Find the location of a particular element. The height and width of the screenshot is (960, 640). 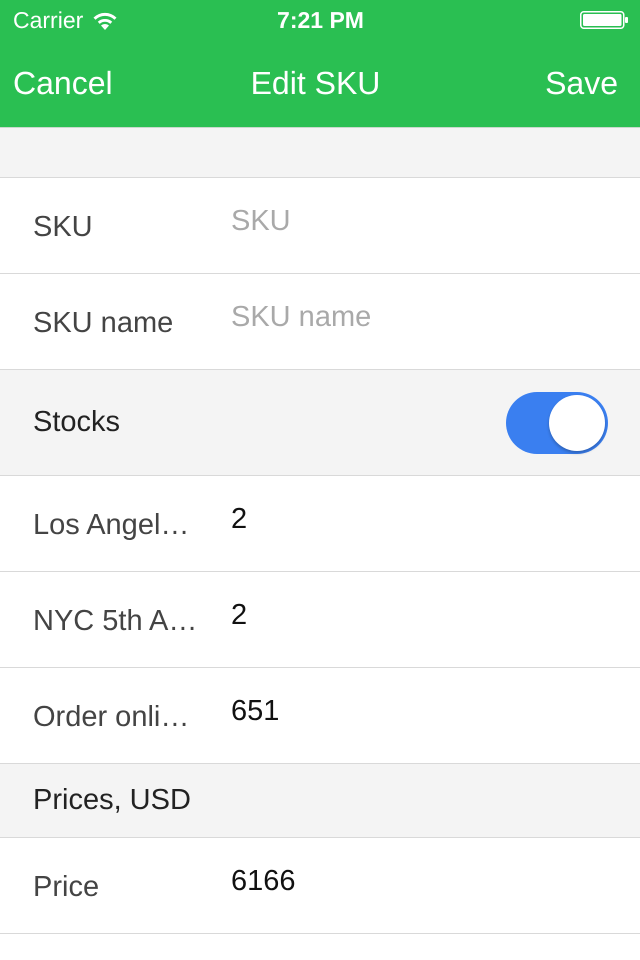

input-field: 651 is located at coordinates (435, 715).